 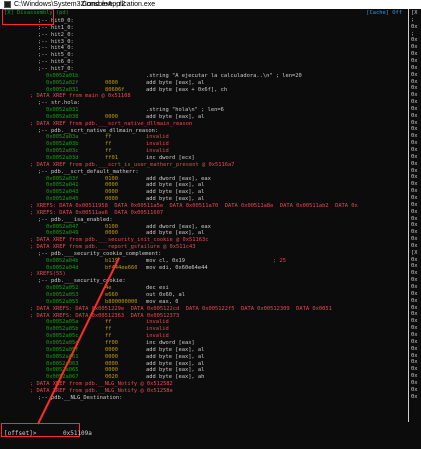 What do you see at coordinates (187, 89) in the screenshot?
I see `instruction-text: add byte [eax + 0x6f], ch` at bounding box center [187, 89].